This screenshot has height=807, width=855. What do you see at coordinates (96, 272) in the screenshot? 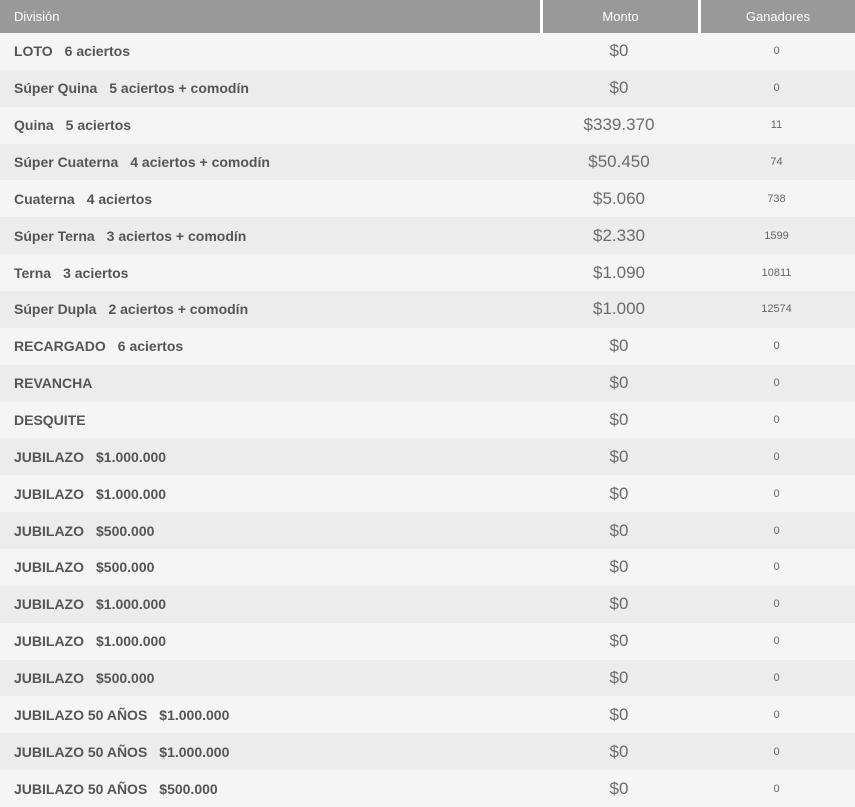
I see `division-detail: 3 aciertos` at bounding box center [96, 272].